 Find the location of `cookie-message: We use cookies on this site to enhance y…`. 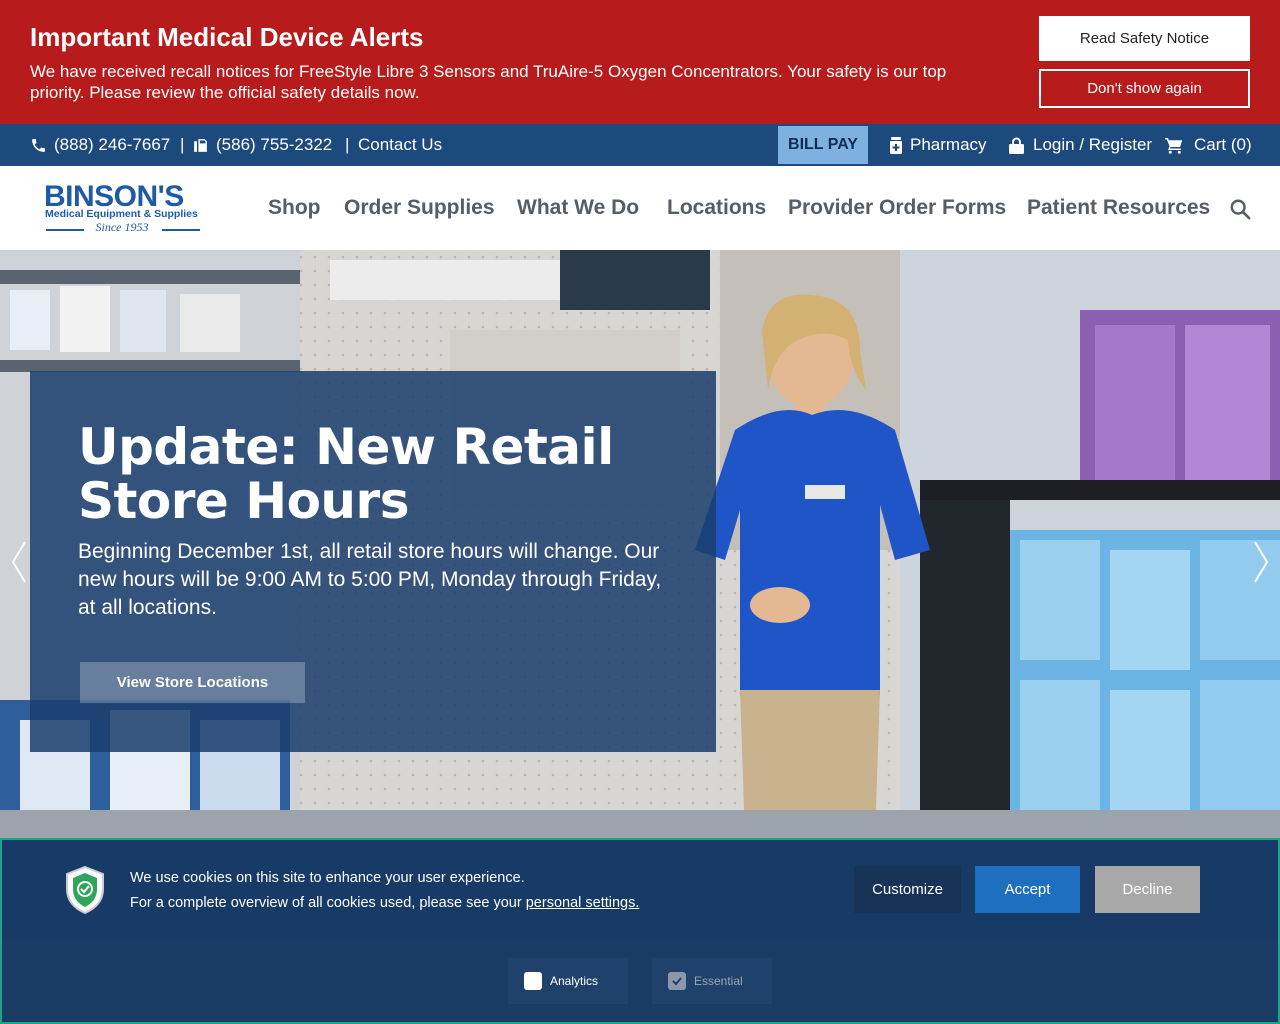

cookie-message: We use cookies on this site to enhance y… is located at coordinates (327, 878).